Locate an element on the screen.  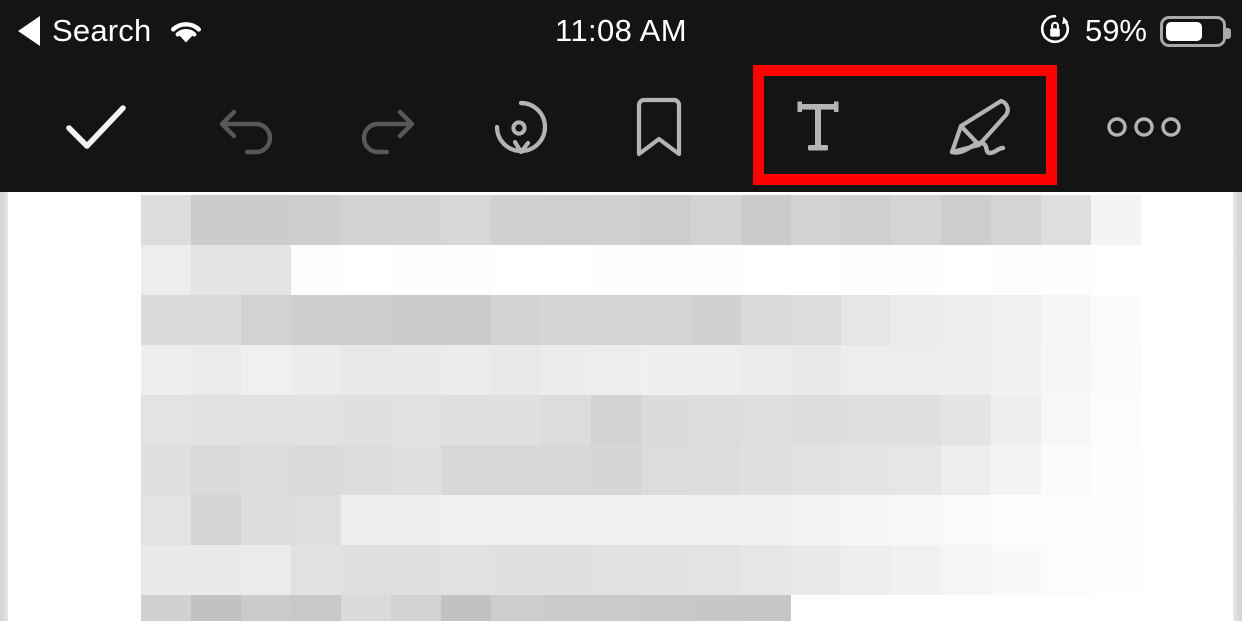
undo-button is located at coordinates (249, 127).